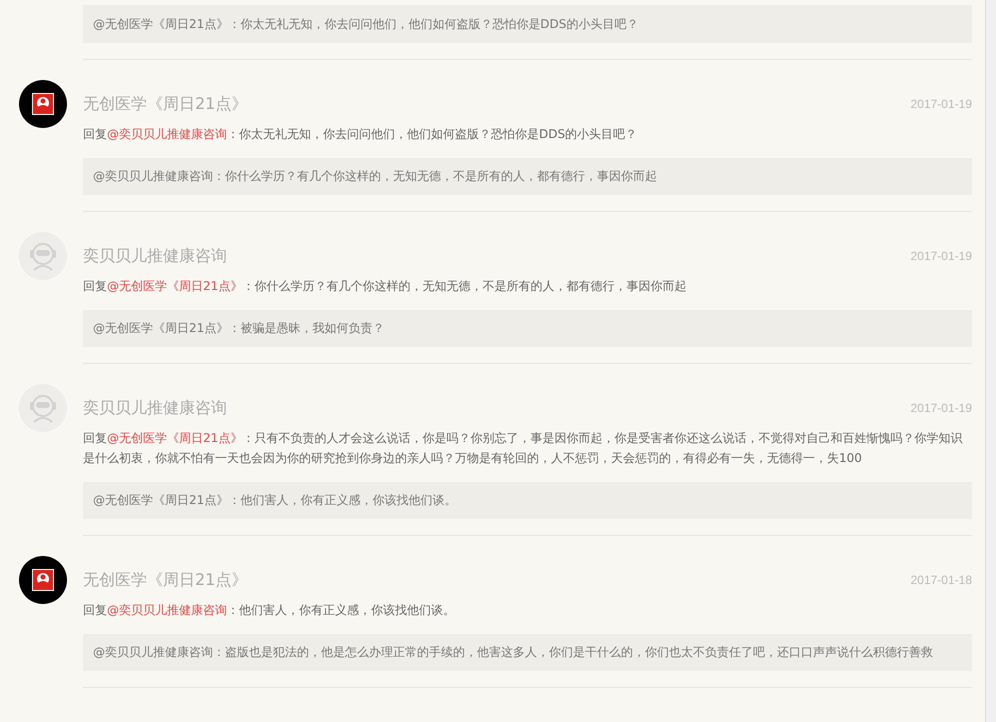 The height and width of the screenshot is (722, 996). What do you see at coordinates (523, 448) in the screenshot?
I see `reply-text: 回复@无创医学《周日21点》：只有不负责的人才会这么说话，你是吗？你别忘了，事是因你而起，你是受害者你还这么说话，不觉得对自己和百姓惭愧吗？你学知识是什么初衷，你就不怕有一天也会因为你的研究抢到你身边的亲人吗？万物是有轮回的，人不惩罚，天会惩罚的，有得必有一失，无德得一，失100` at bounding box center [523, 448].